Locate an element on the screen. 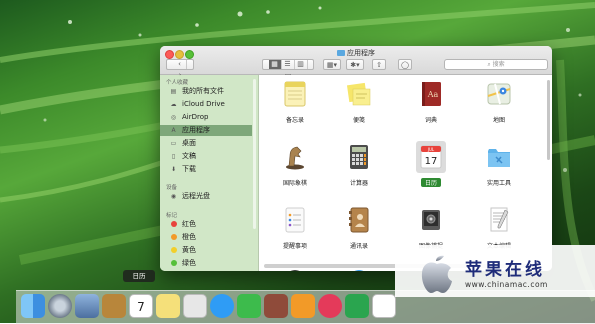 The width and height of the screenshot is (595, 324). sidebar-item-label: 文稿 is located at coordinates (189, 156).